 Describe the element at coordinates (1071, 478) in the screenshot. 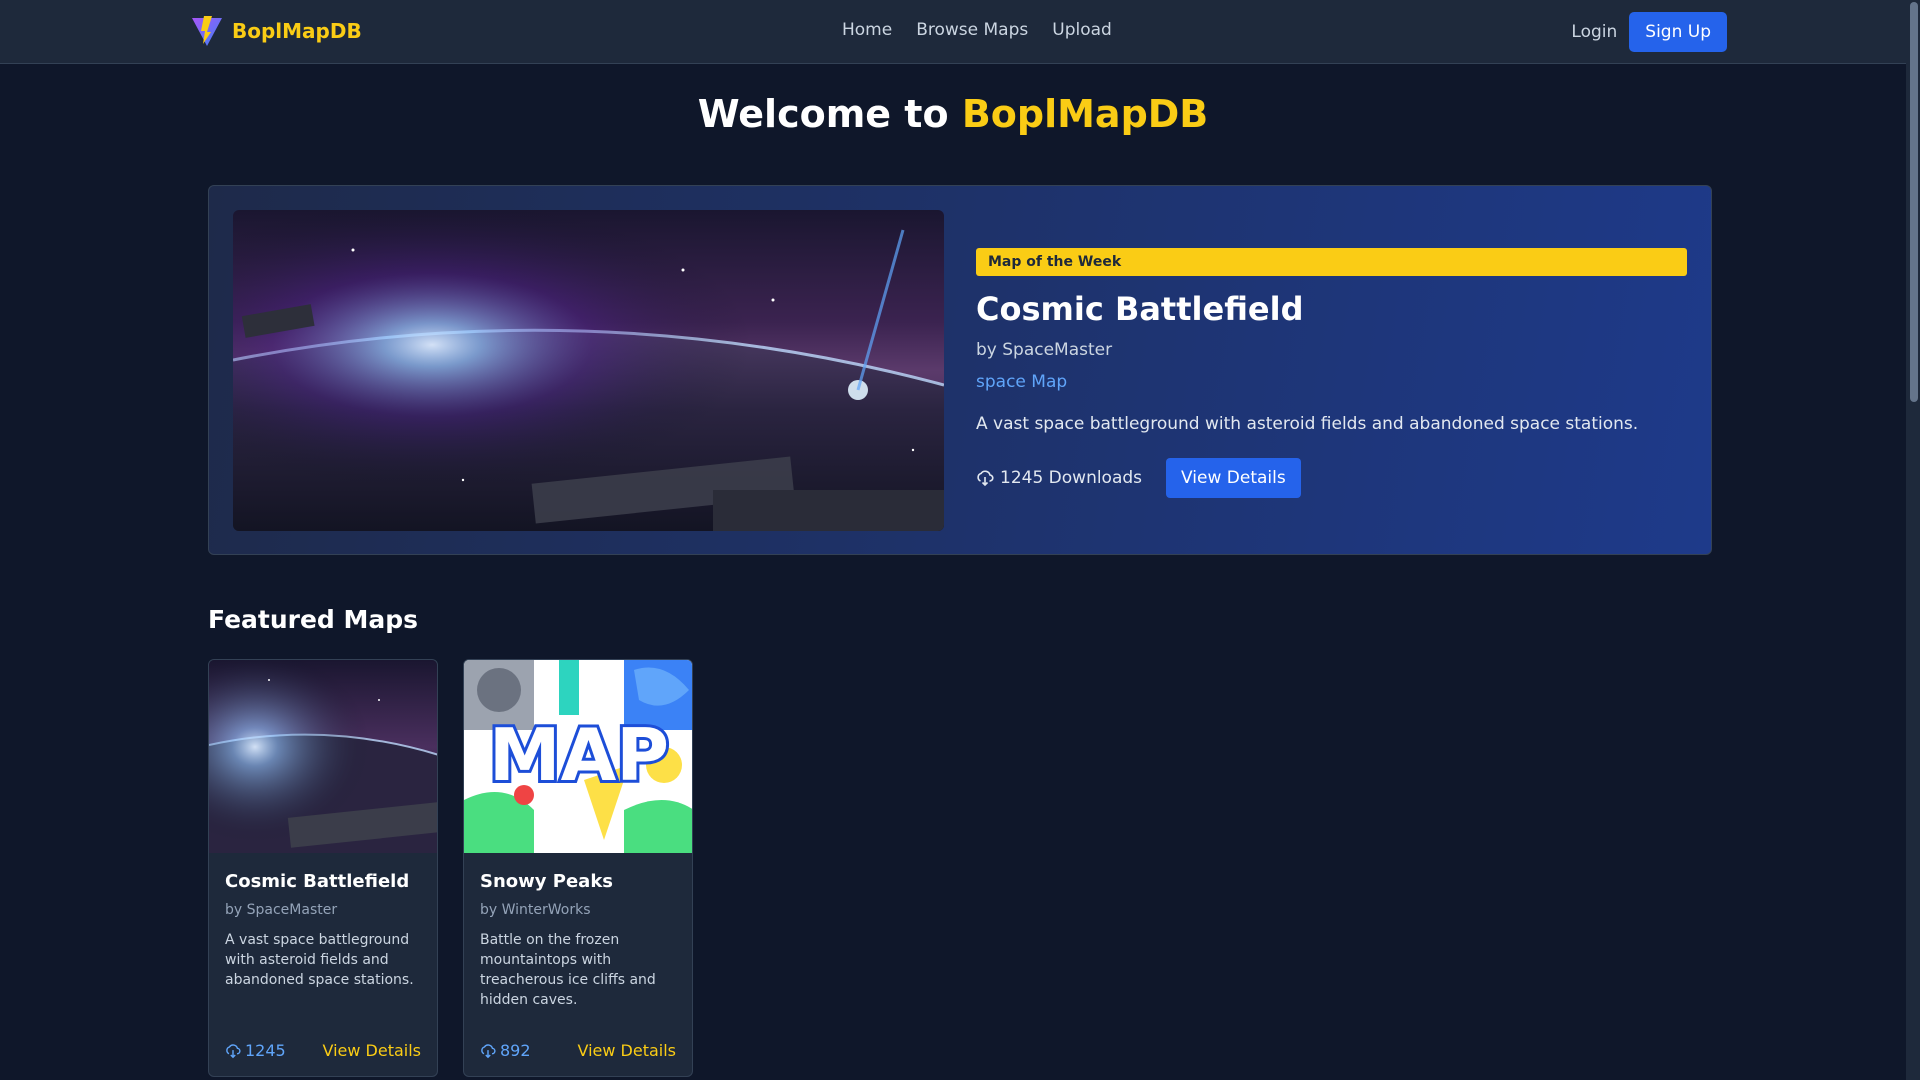

I see `map-of-the-week-downloads-text: 1245 Downloads` at that location.